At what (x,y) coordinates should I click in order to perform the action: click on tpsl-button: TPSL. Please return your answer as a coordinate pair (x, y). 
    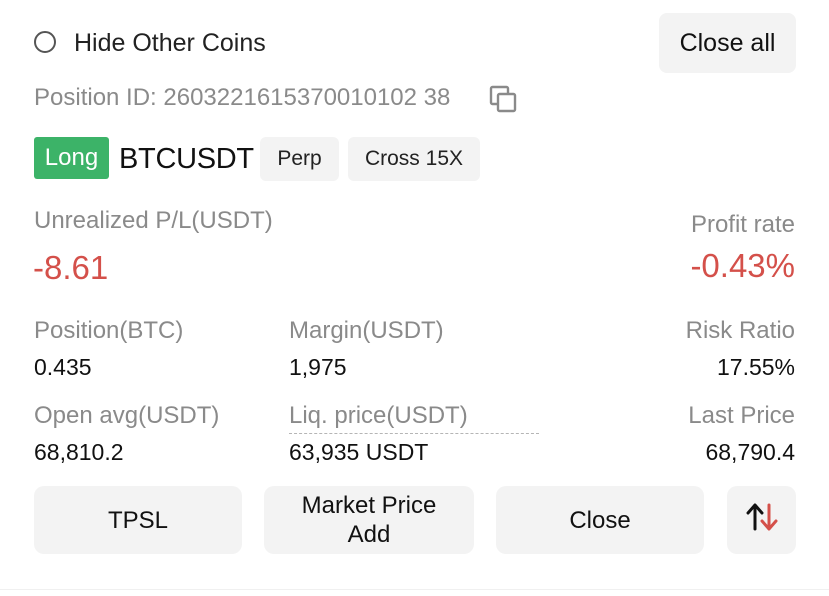
    Looking at the image, I should click on (138, 520).